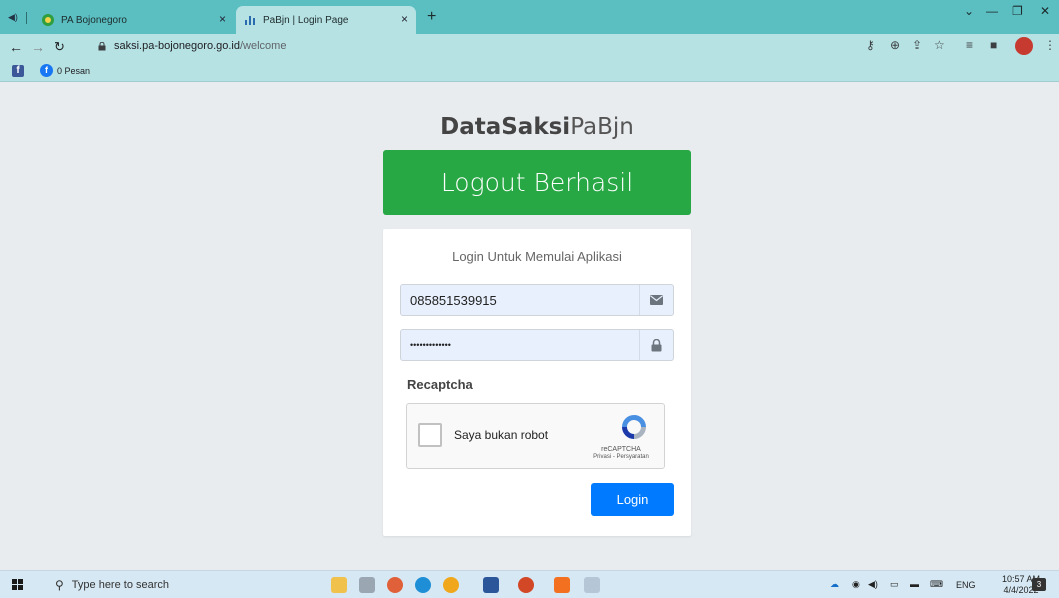  I want to click on share-icon: ⇪, so click(917, 45).